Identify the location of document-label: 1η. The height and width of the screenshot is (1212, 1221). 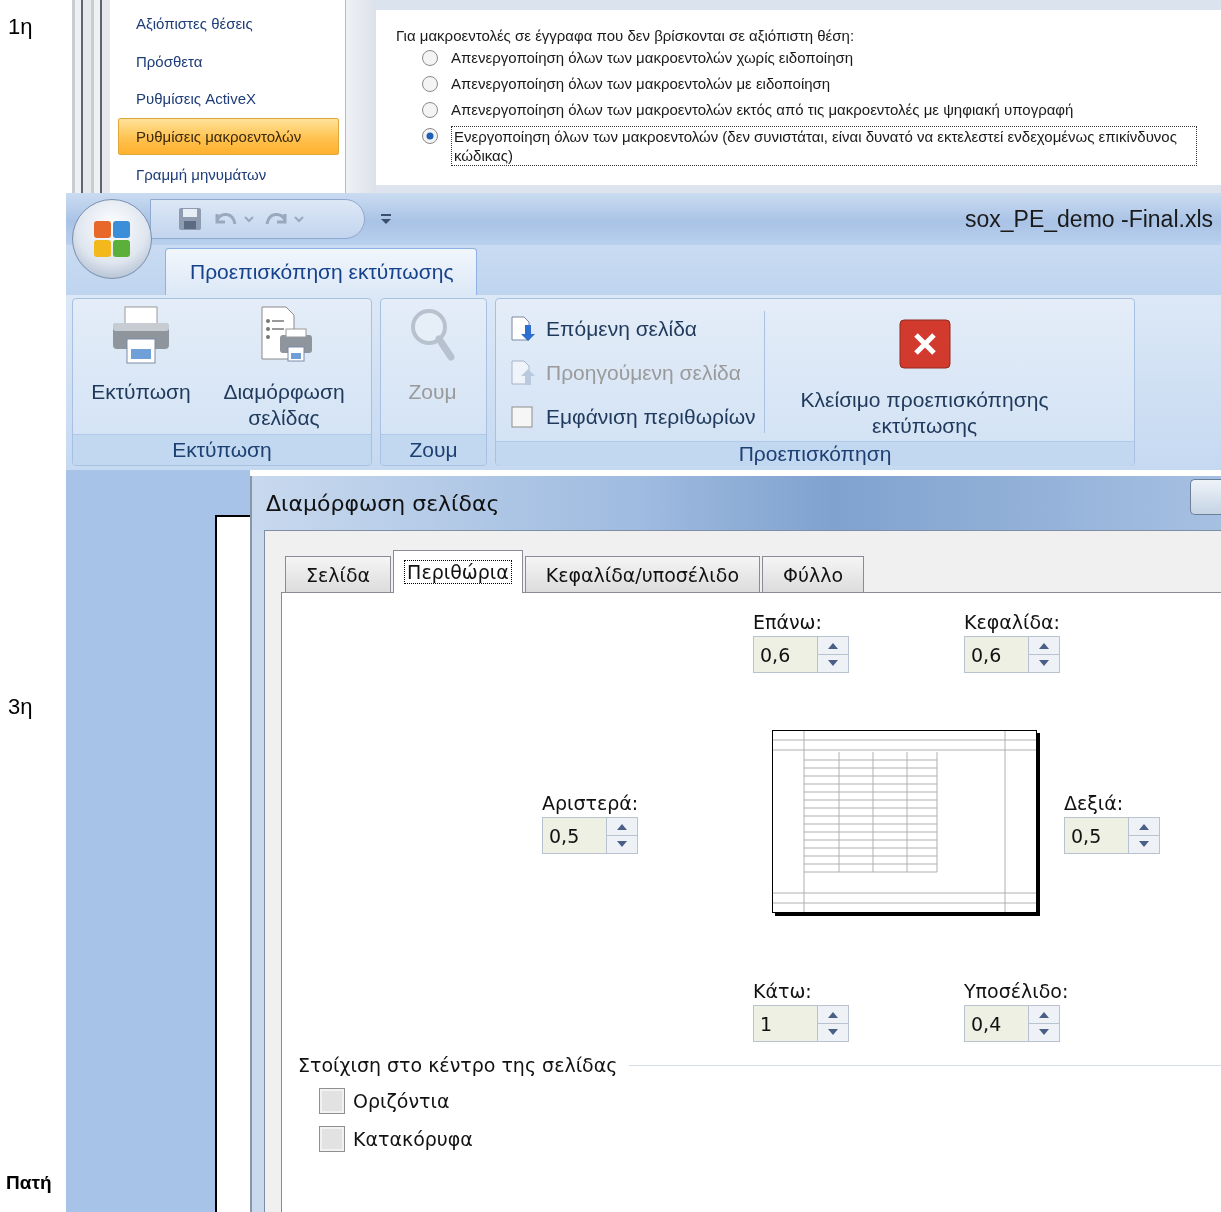
(20, 27).